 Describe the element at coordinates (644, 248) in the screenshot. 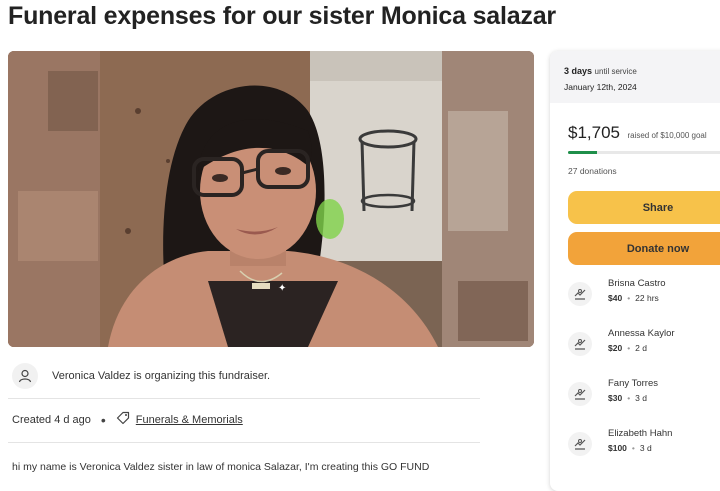

I see `donate-button: Donate now` at that location.